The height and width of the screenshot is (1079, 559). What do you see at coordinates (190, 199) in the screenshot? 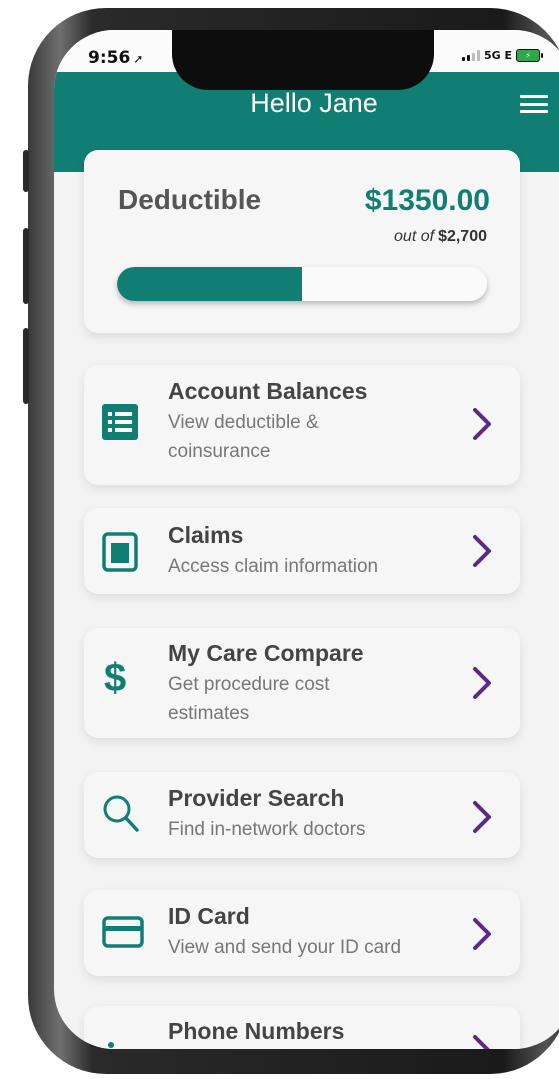
I see `deductible-label: Deductible` at bounding box center [190, 199].